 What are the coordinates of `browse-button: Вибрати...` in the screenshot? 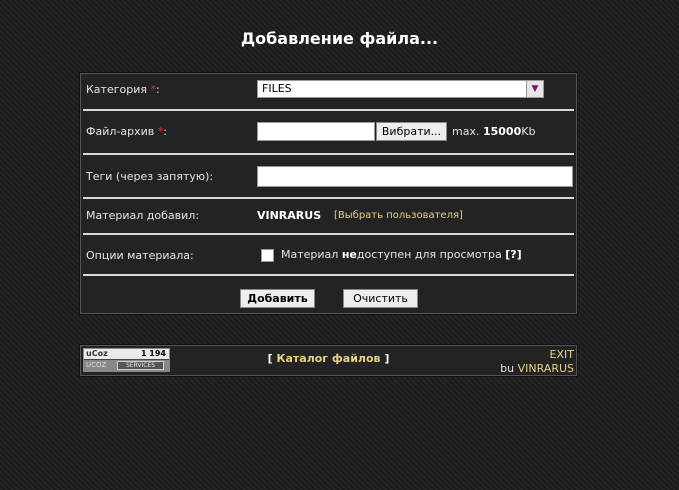 It's located at (411, 131).